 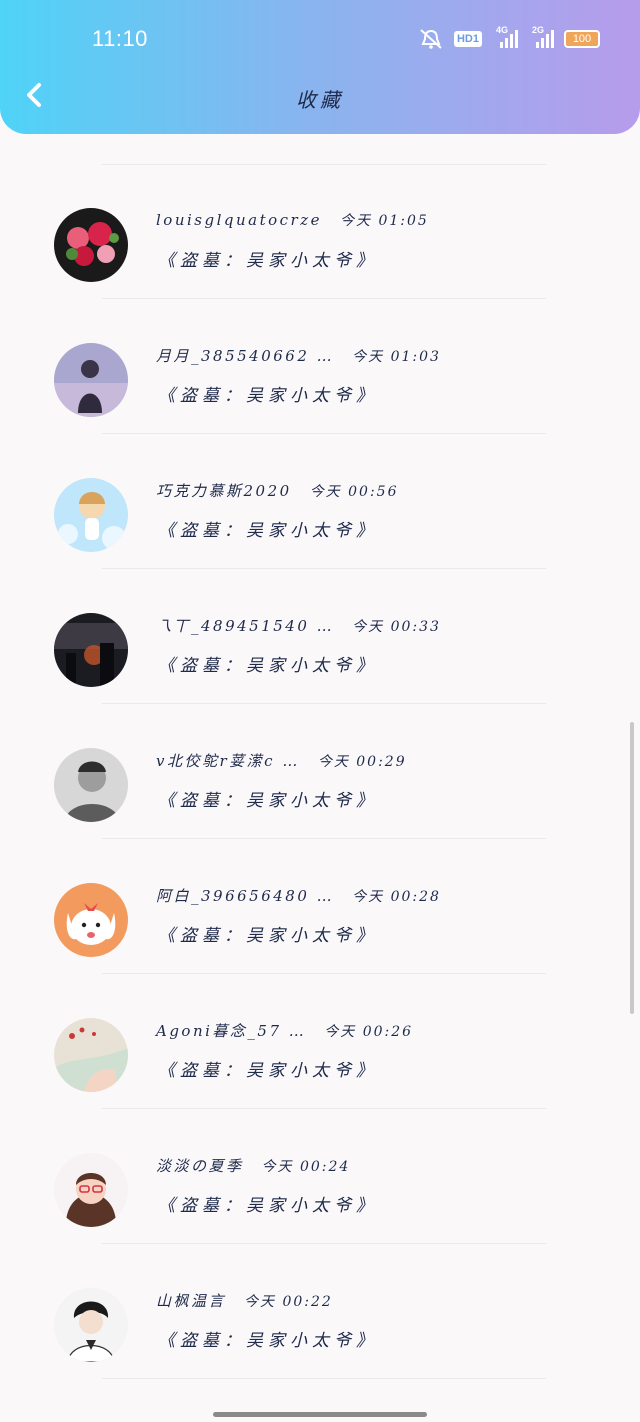 I want to click on user-name: 阿白_396656480 … 今天 00:28, so click(x=298, y=896).